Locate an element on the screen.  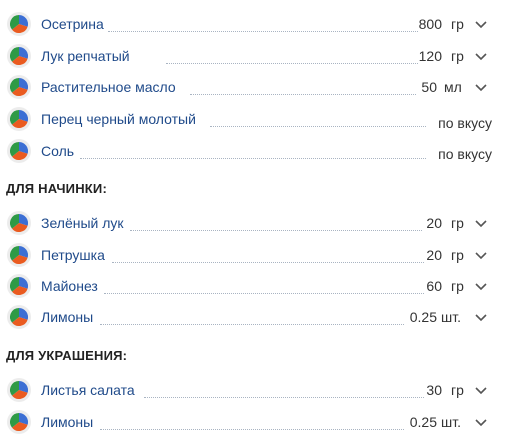
ingredient-row: Перец черный молотый по вкусу is located at coordinates (253, 119).